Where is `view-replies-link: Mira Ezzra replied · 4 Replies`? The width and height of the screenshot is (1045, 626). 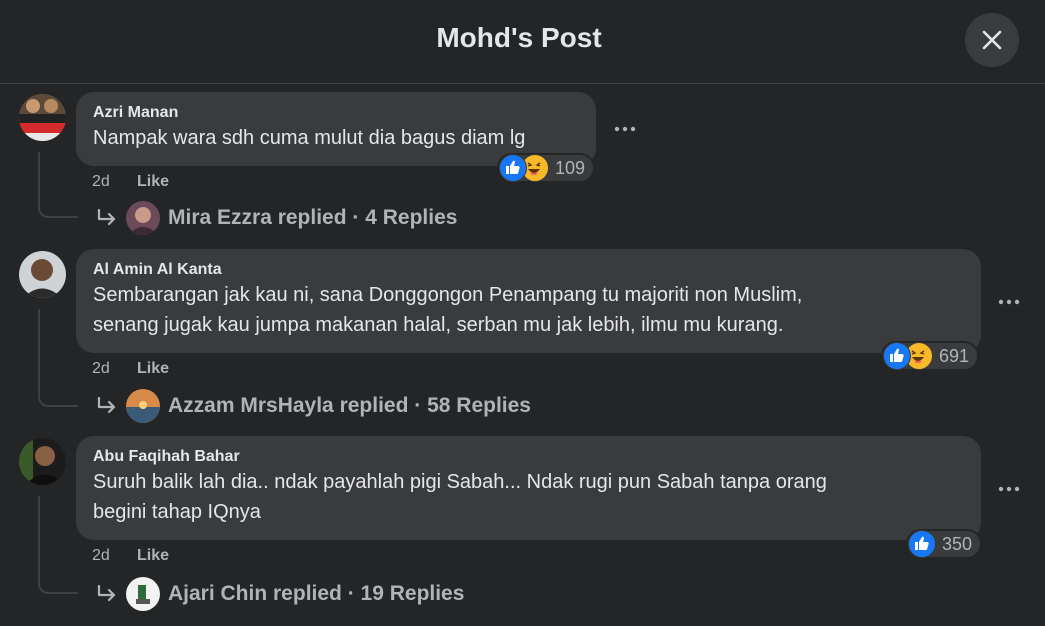 view-replies-link: Mira Ezzra replied · 4 Replies is located at coordinates (276, 218).